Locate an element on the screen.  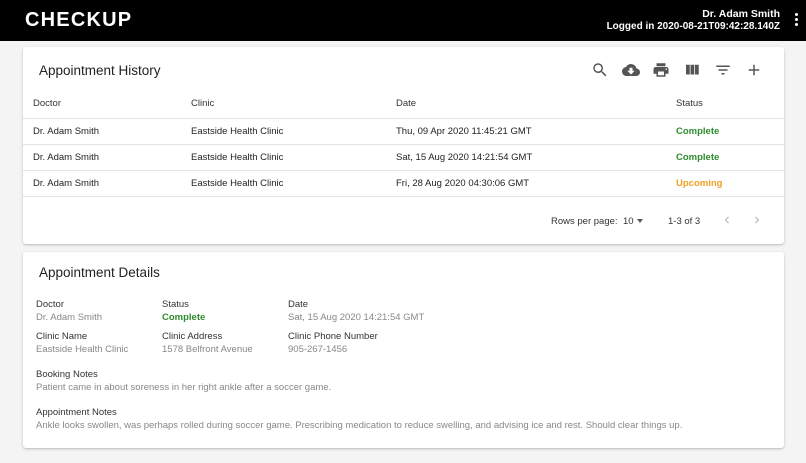
table-header: Doctor Clinic Date Status is located at coordinates (403, 104).